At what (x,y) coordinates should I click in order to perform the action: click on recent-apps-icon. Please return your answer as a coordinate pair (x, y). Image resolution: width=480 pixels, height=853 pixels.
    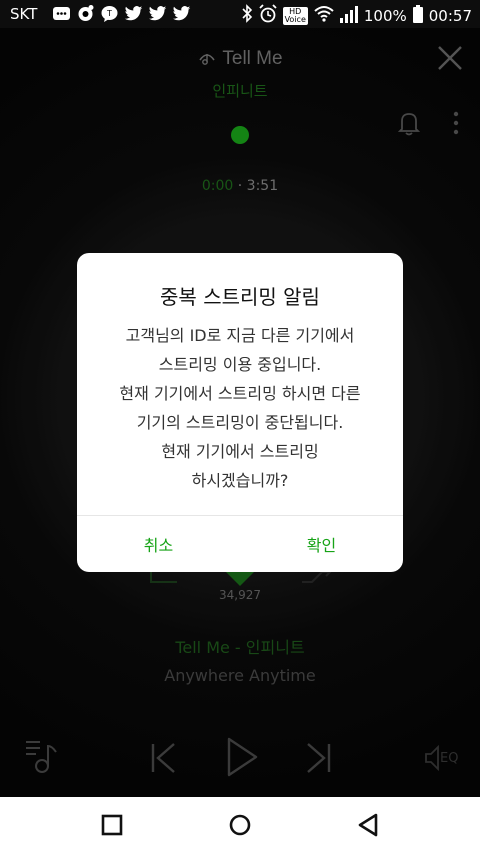
    Looking at the image, I should click on (112, 825).